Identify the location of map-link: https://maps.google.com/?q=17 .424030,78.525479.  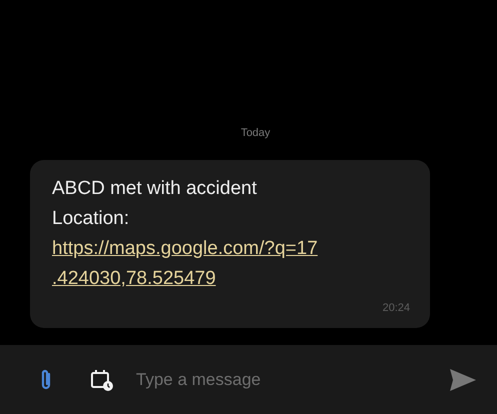
(231, 264).